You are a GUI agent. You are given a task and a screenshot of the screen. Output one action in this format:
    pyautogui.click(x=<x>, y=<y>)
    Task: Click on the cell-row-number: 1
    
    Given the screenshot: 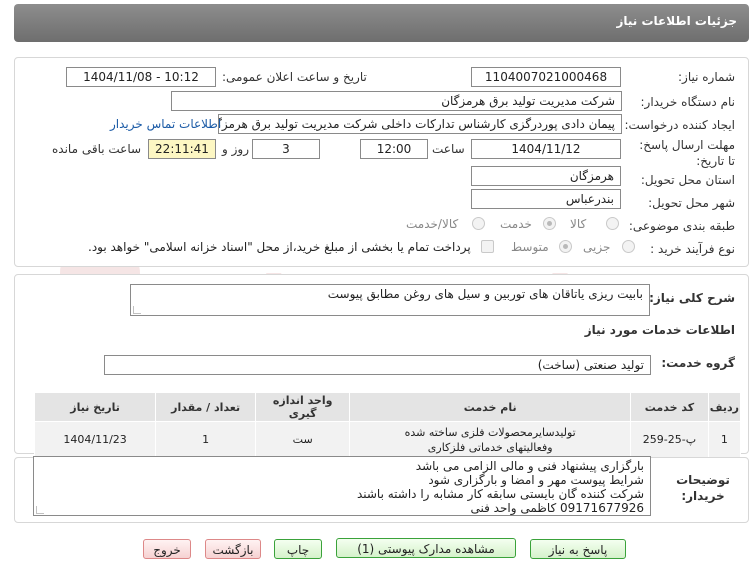 What is the action you would take?
    pyautogui.click(x=724, y=439)
    